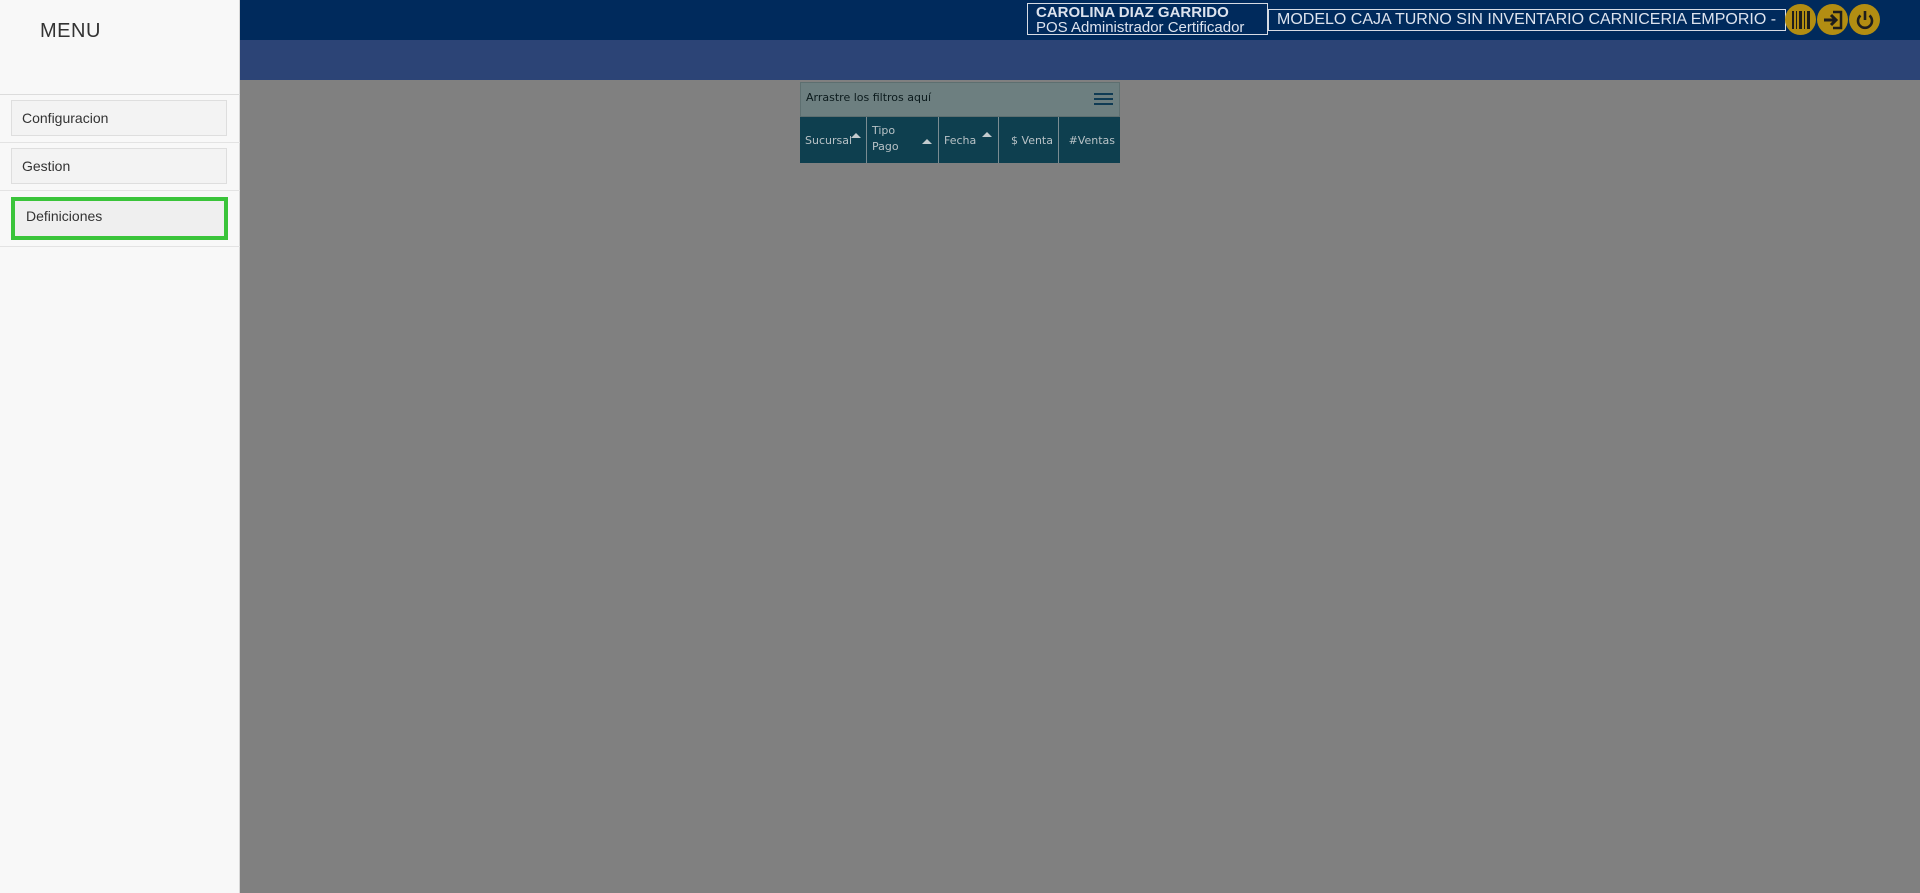 The image size is (1920, 893). I want to click on column-label: Tipo Pago, so click(885, 138).